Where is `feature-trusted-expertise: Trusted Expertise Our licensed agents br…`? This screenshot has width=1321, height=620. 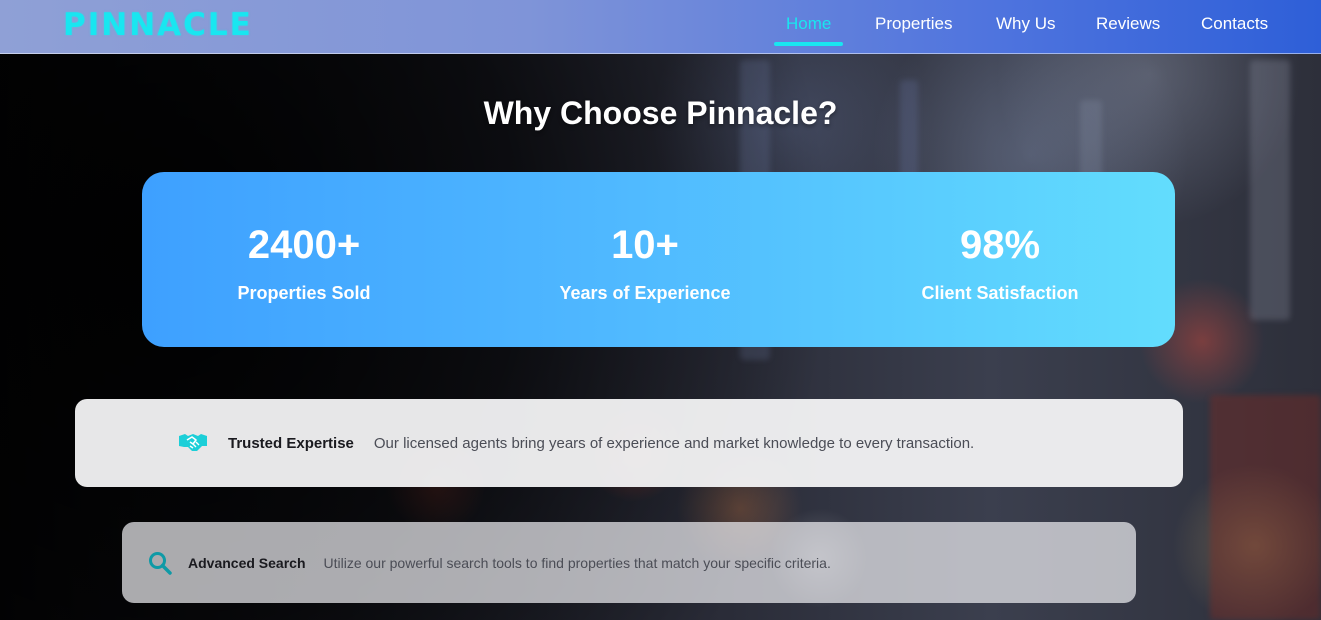 feature-trusted-expertise: Trusted Expertise Our licensed agents br… is located at coordinates (629, 443).